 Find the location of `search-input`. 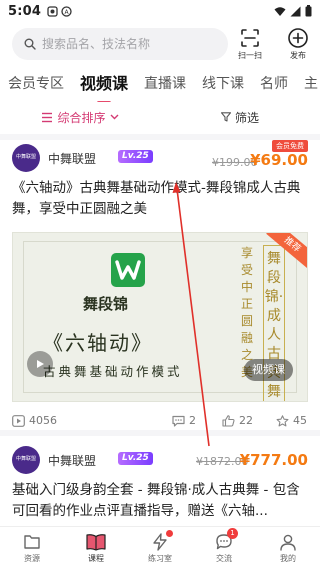

search-input is located at coordinates (127, 44).